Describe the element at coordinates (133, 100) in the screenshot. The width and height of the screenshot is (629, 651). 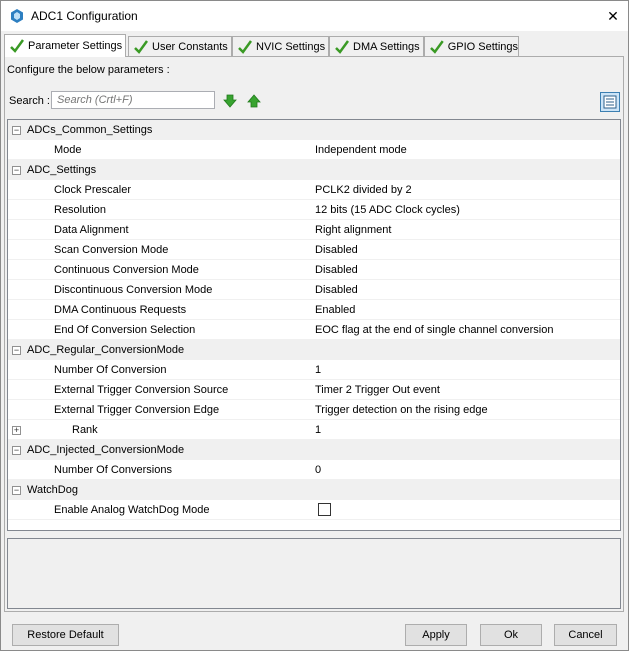
I see `search-input` at that location.